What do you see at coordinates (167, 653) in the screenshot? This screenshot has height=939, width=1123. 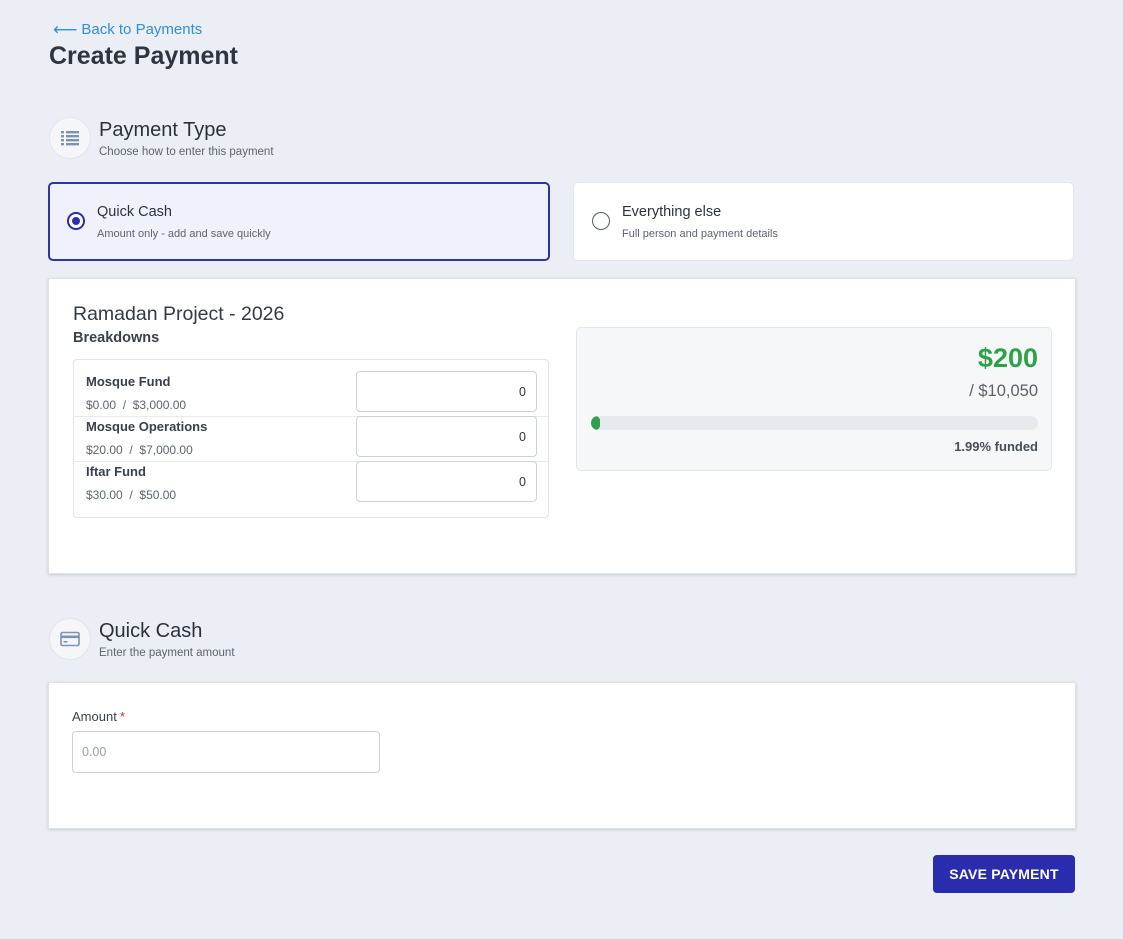 I see `section-subtitle: Enter the payment amount` at bounding box center [167, 653].